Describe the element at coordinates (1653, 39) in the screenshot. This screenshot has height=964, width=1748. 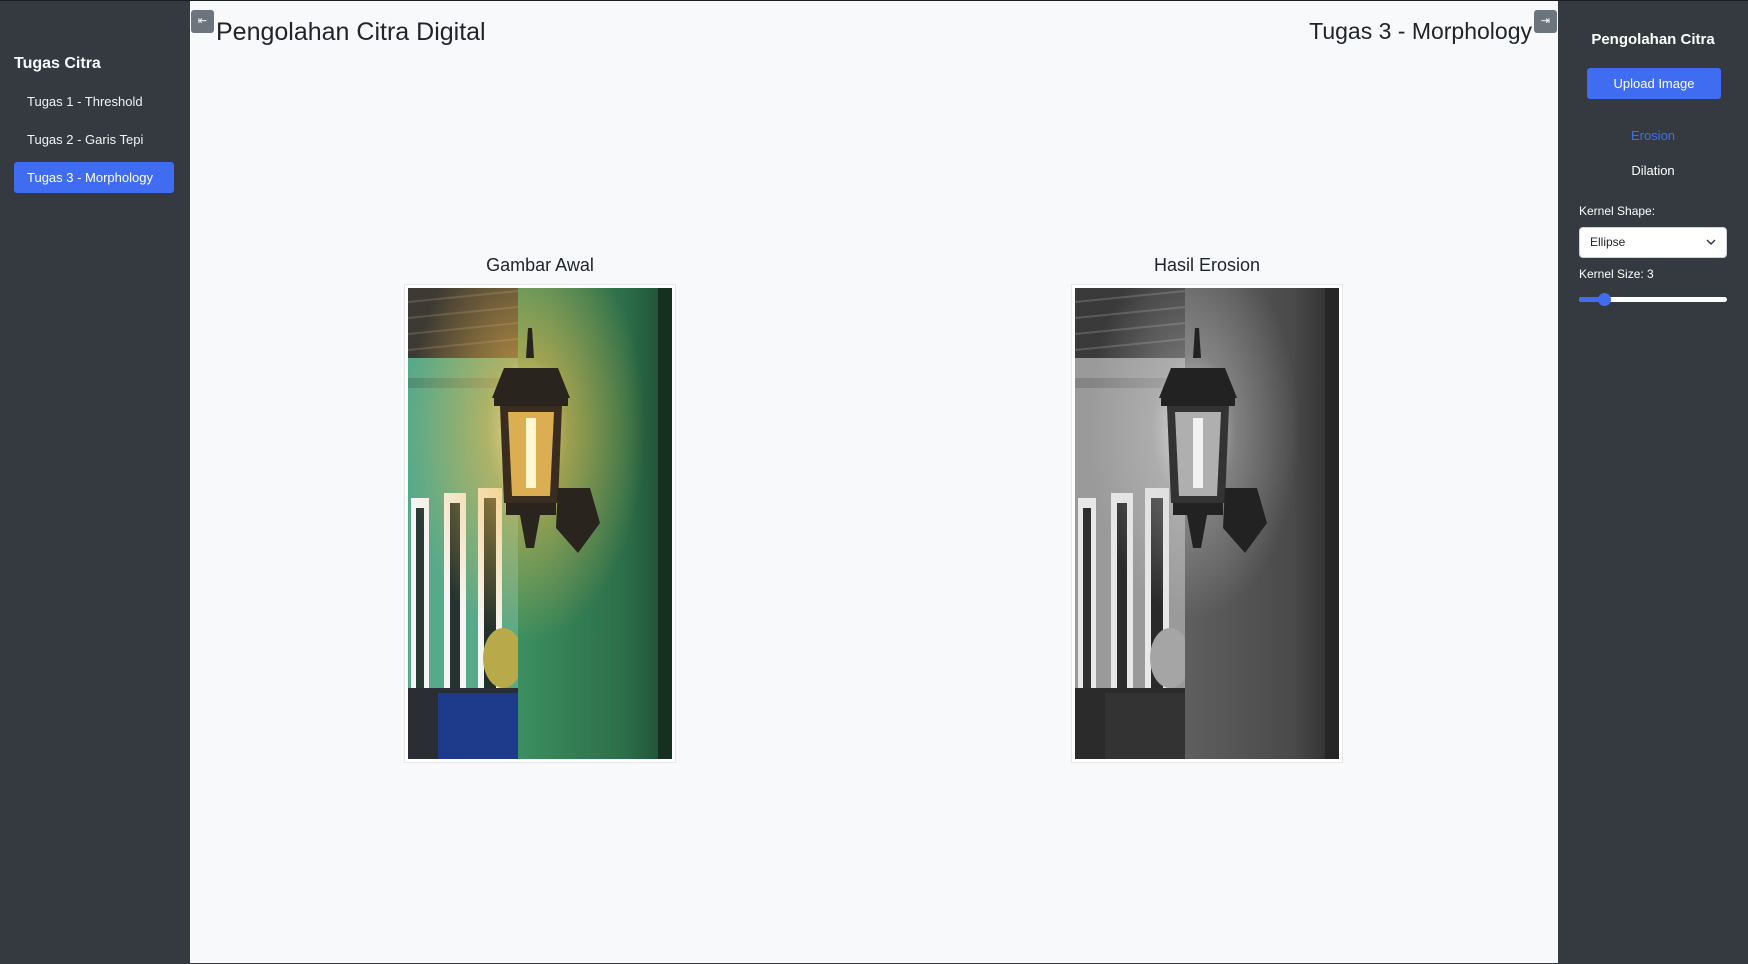
I see `control-panel-title: Pengolahan Citra` at that location.